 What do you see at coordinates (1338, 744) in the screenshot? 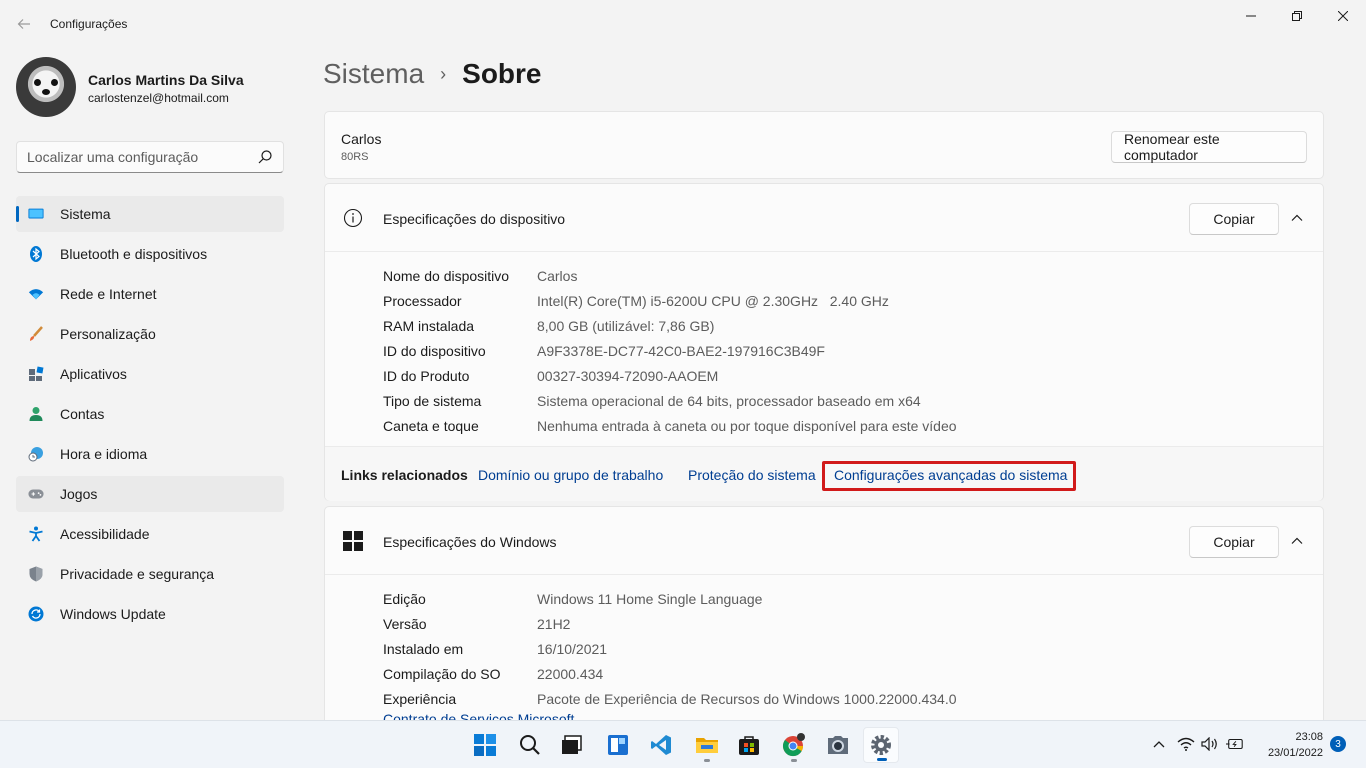
I see `notification-badge: 3` at bounding box center [1338, 744].